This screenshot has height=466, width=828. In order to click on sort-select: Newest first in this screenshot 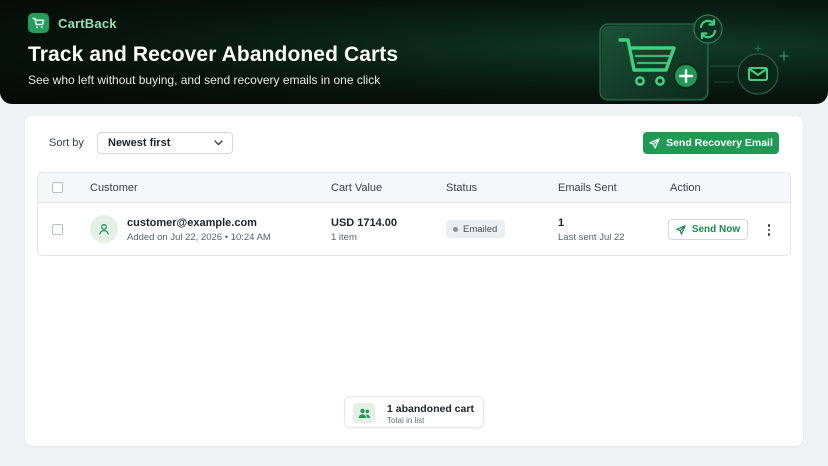, I will do `click(165, 143)`.